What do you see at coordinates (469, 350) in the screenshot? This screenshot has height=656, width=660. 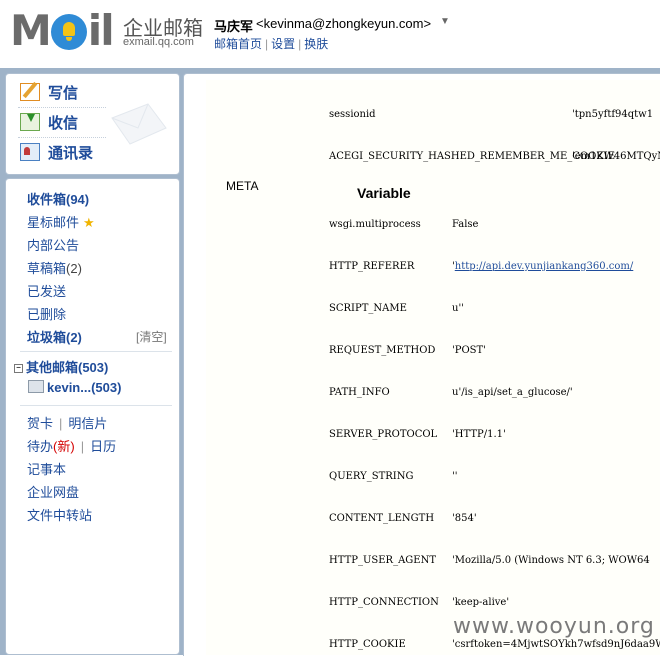 I see `meta-value: 'POST'` at bounding box center [469, 350].